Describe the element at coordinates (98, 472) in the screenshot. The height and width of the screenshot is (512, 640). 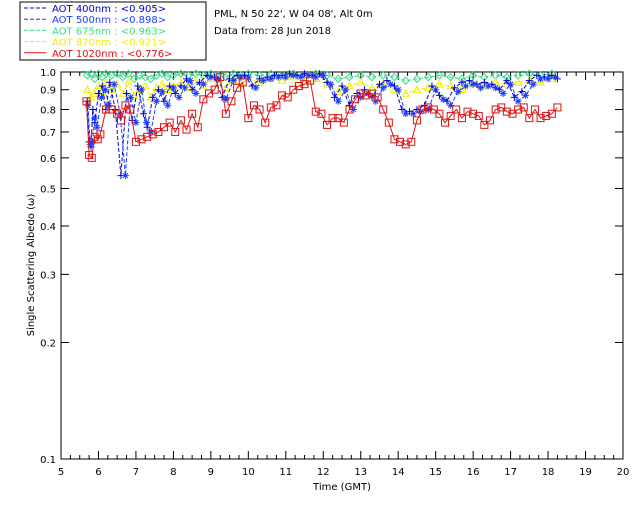
I see `x-tick-label: 6` at that location.